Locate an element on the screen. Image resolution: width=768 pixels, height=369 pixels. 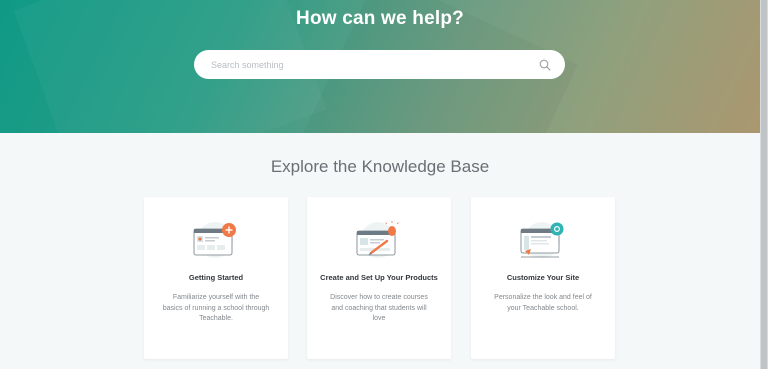
search-input is located at coordinates (375, 64).